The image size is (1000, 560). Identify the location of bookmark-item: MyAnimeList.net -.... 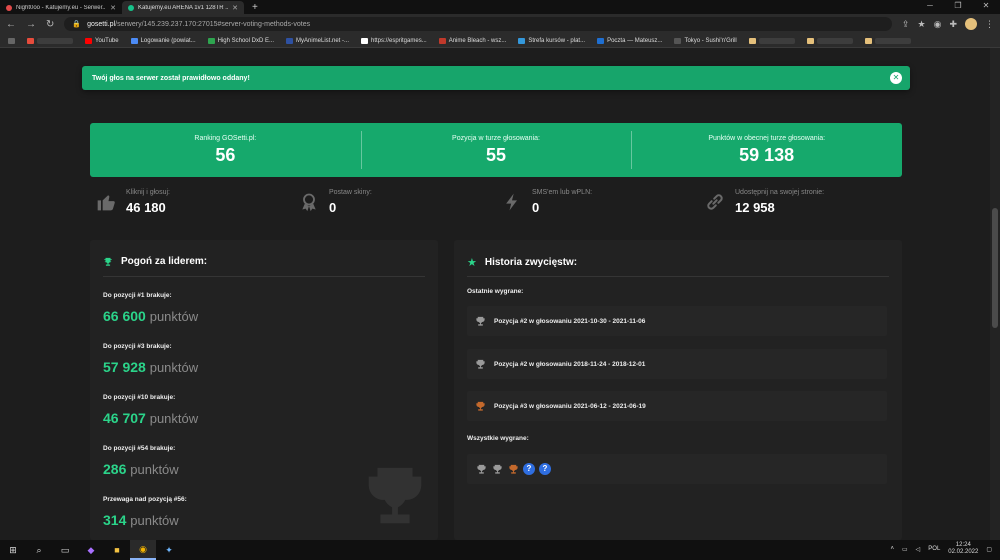
(317, 40).